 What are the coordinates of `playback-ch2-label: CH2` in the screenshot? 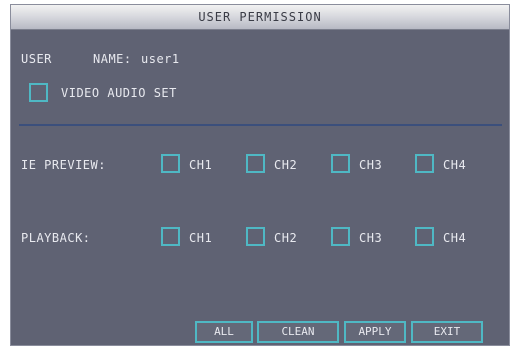 It's located at (286, 238).